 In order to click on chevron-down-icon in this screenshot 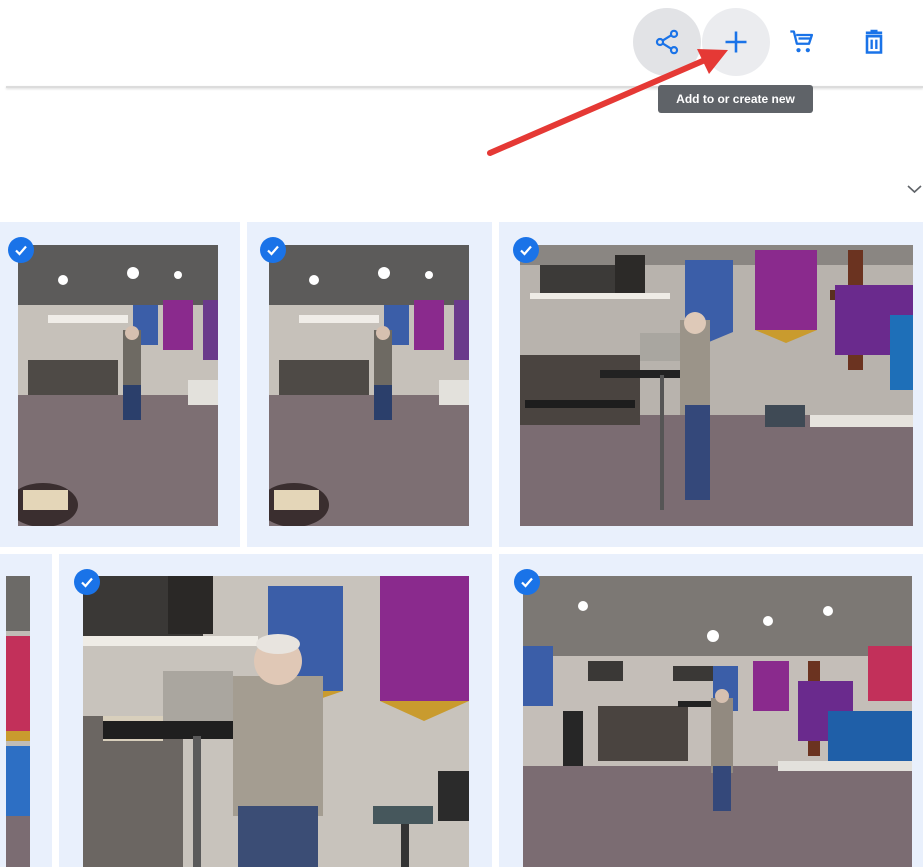, I will do `click(914, 189)`.